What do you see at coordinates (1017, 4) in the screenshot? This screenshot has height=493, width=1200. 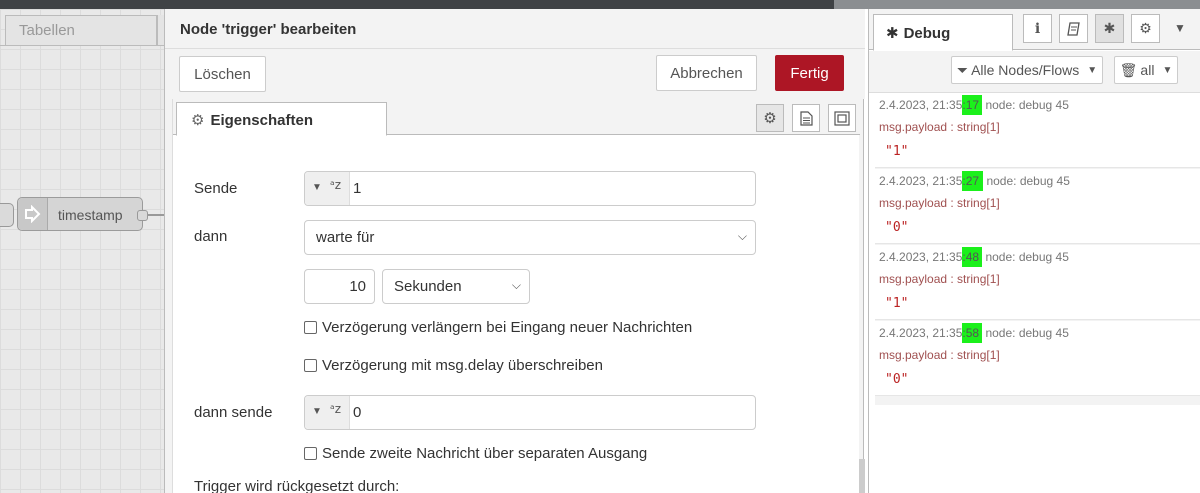 I see `header-right-area` at bounding box center [1017, 4].